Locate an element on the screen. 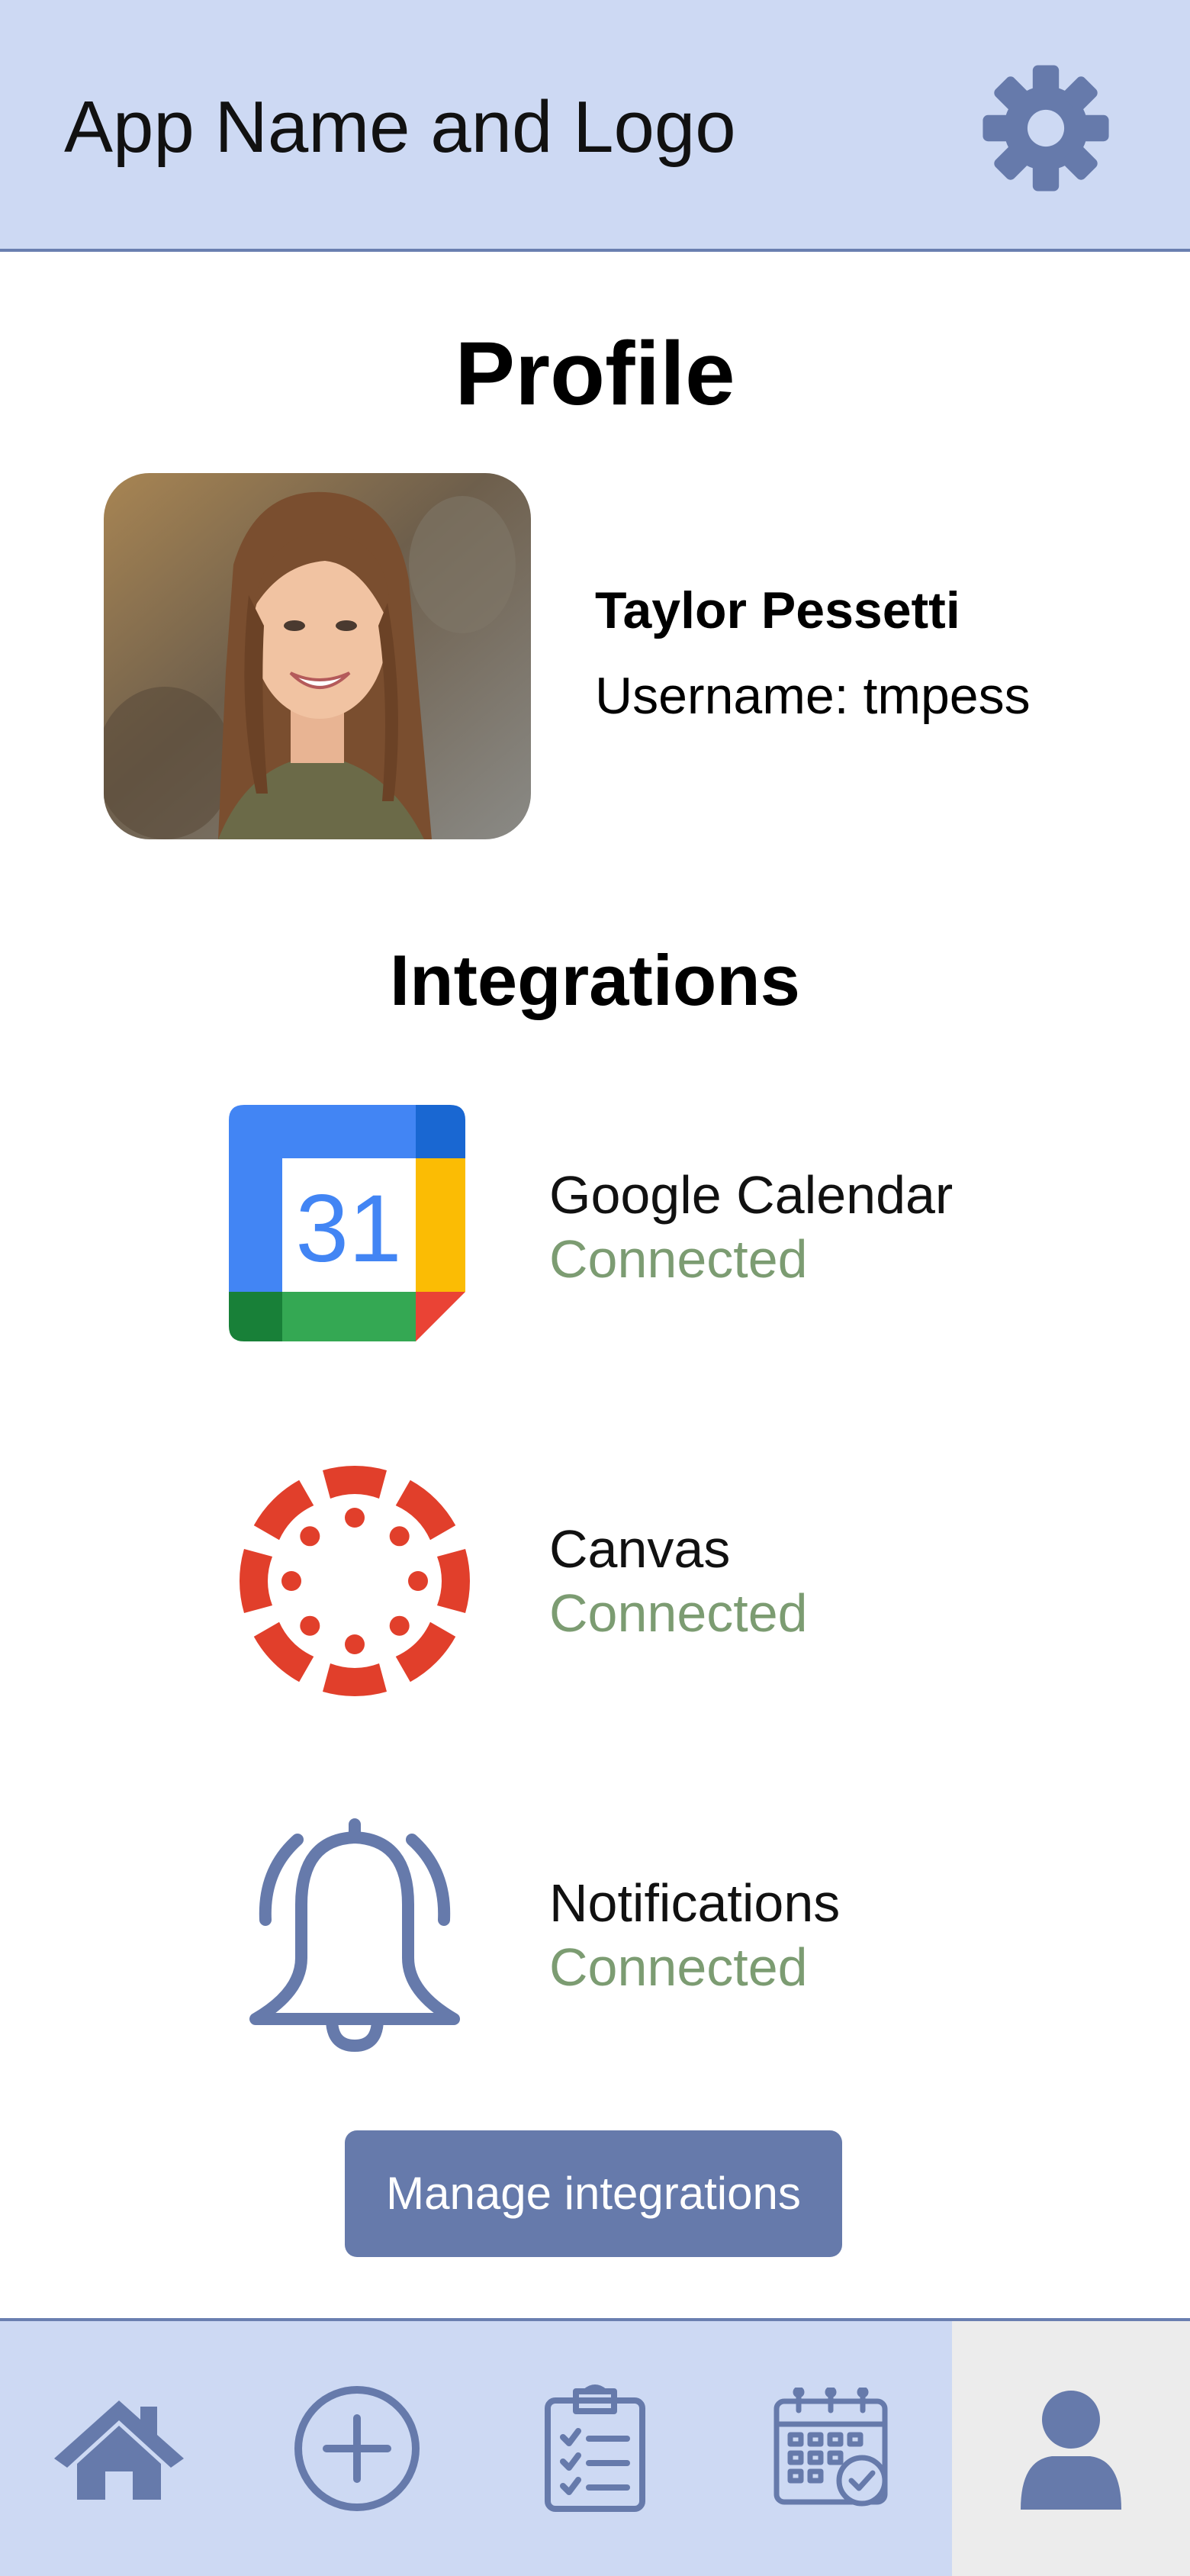 The width and height of the screenshot is (1190, 2576). gear-icon is located at coordinates (1045, 128).